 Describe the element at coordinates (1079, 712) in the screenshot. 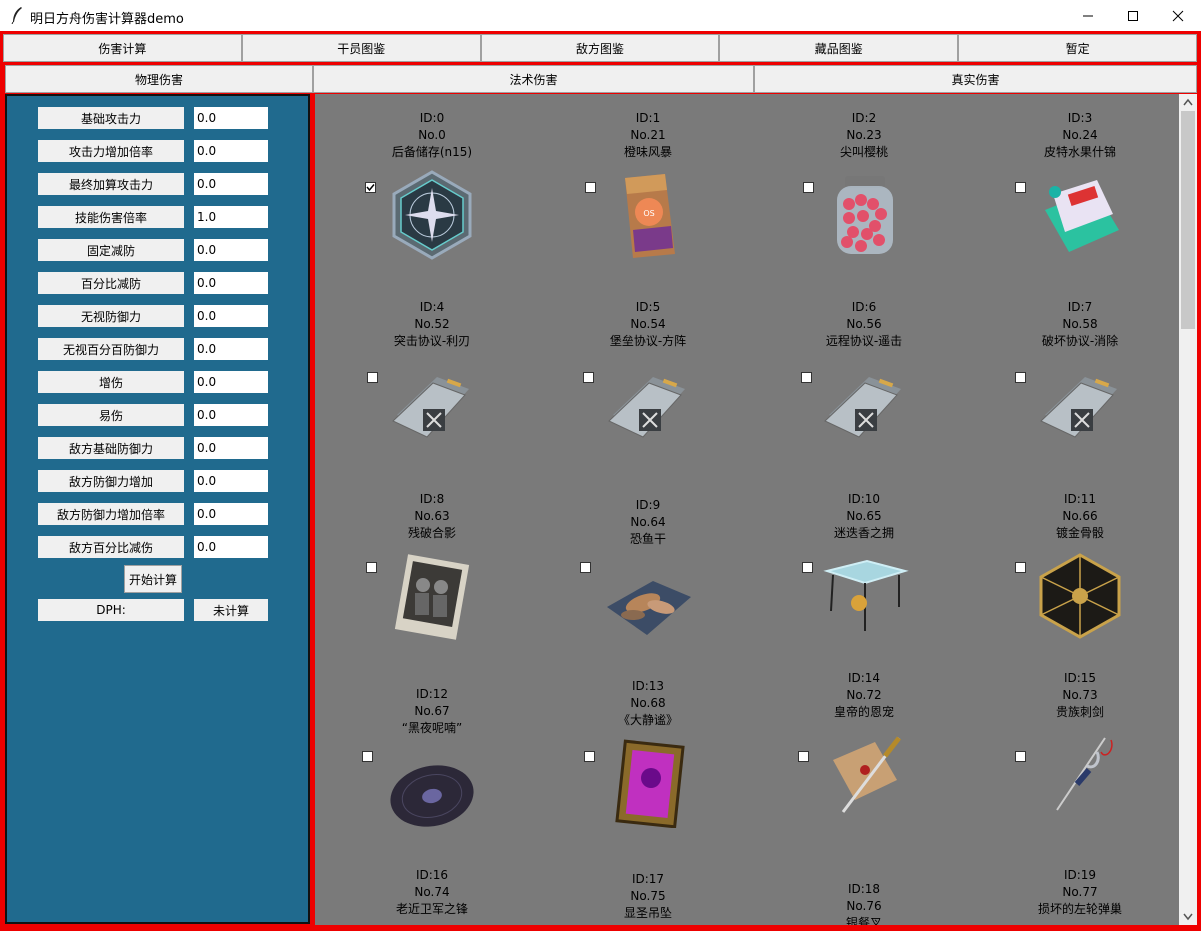

I see `relic-name: 贵族刺剑` at that location.